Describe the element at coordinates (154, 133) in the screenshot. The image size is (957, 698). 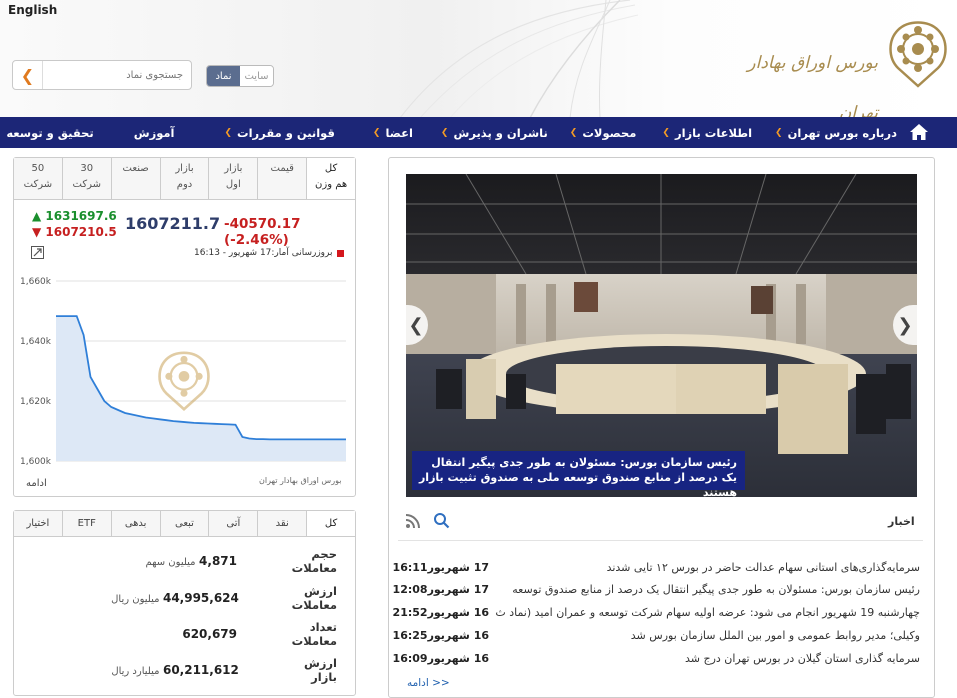
I see `nav-education: آموزش` at that location.